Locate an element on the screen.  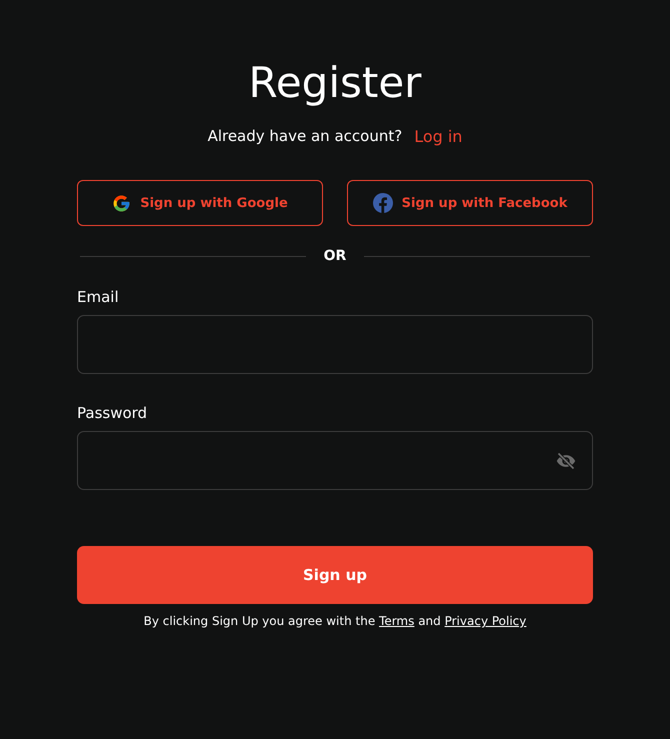
eye-slash-icon is located at coordinates (566, 460).